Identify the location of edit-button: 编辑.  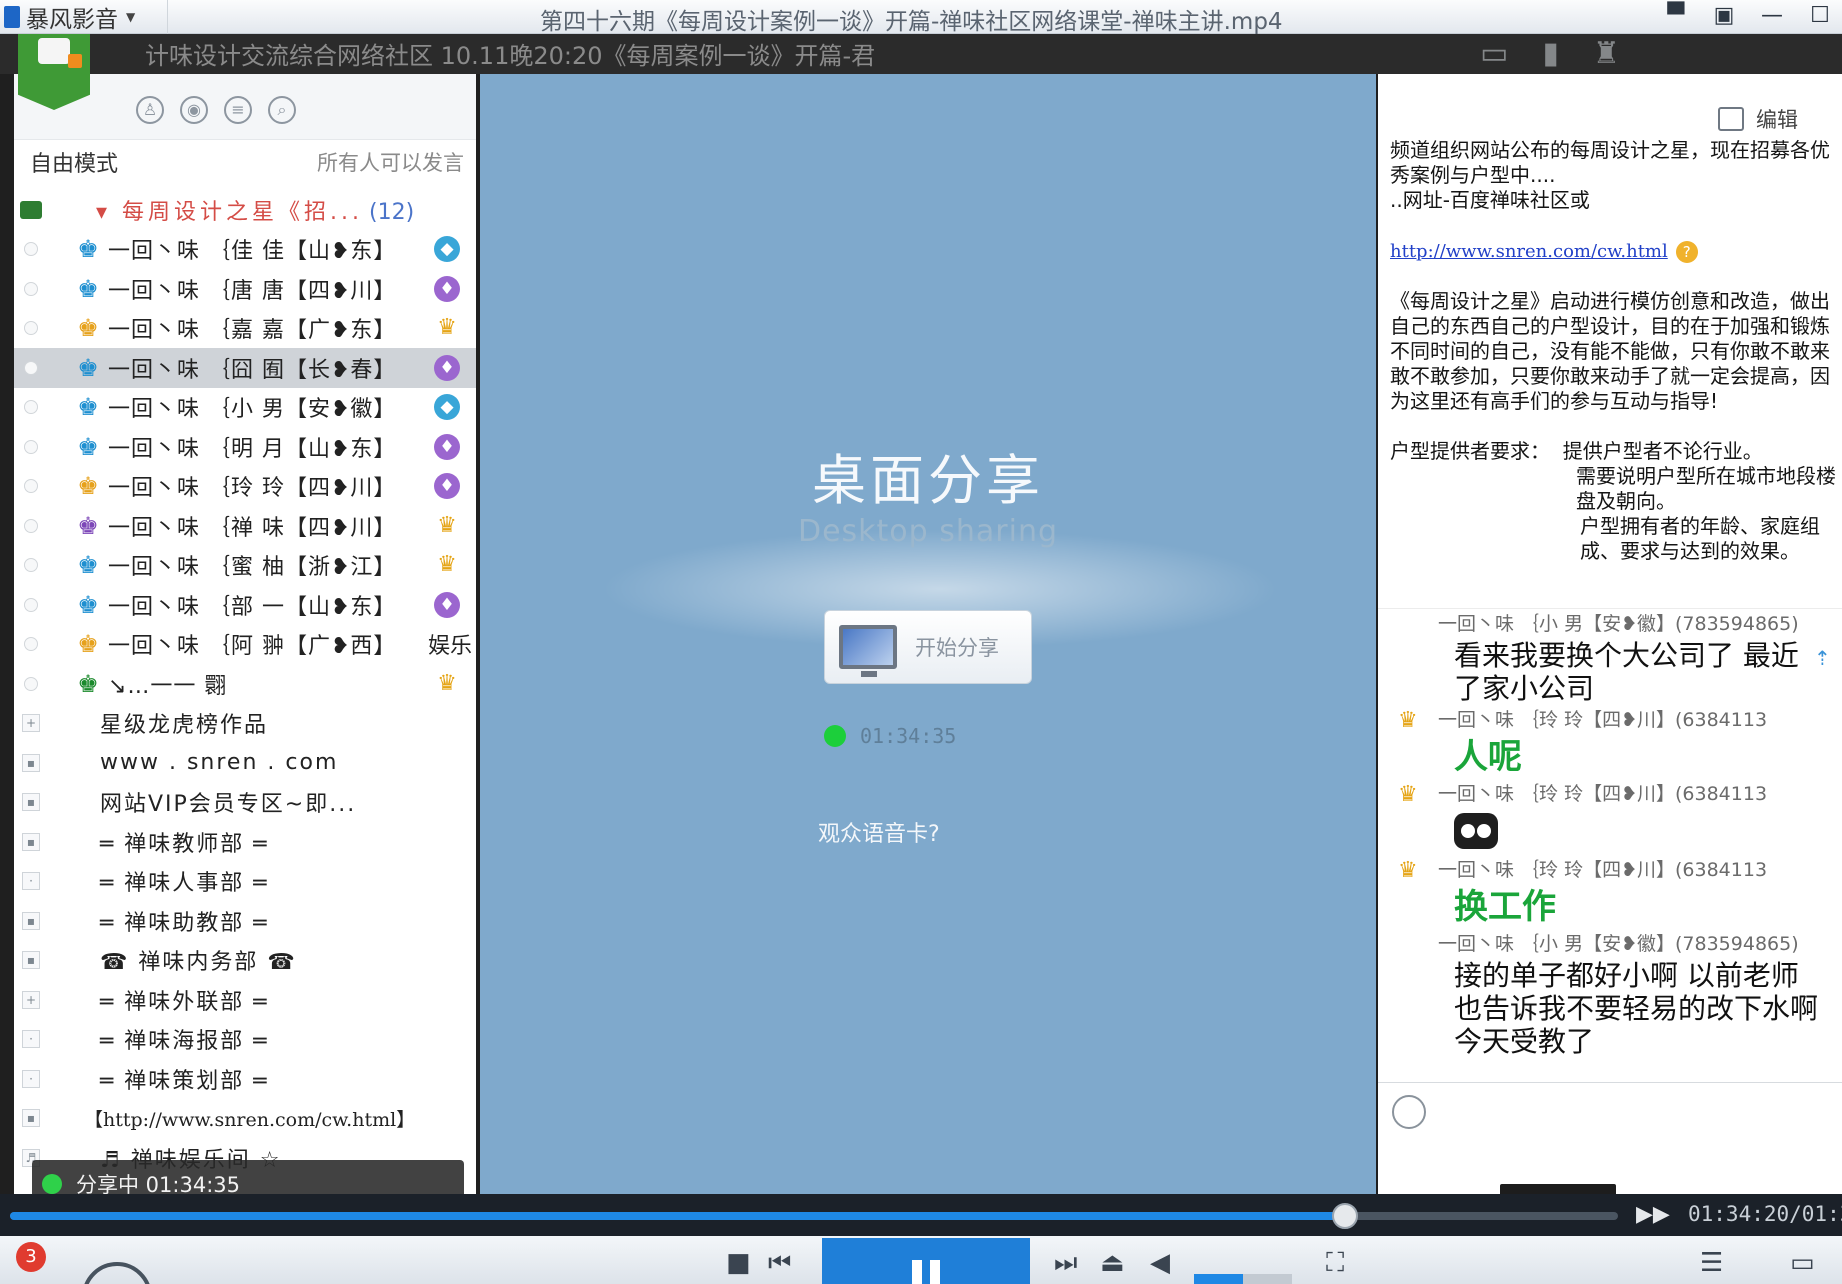
(1758, 119).